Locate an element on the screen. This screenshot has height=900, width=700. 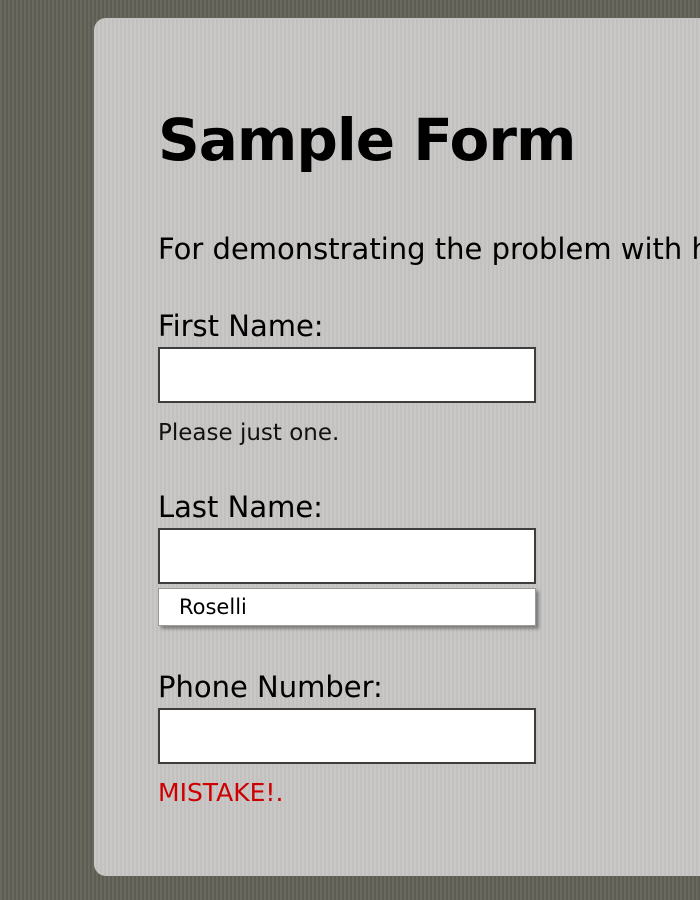
last-name-field is located at coordinates (347, 556).